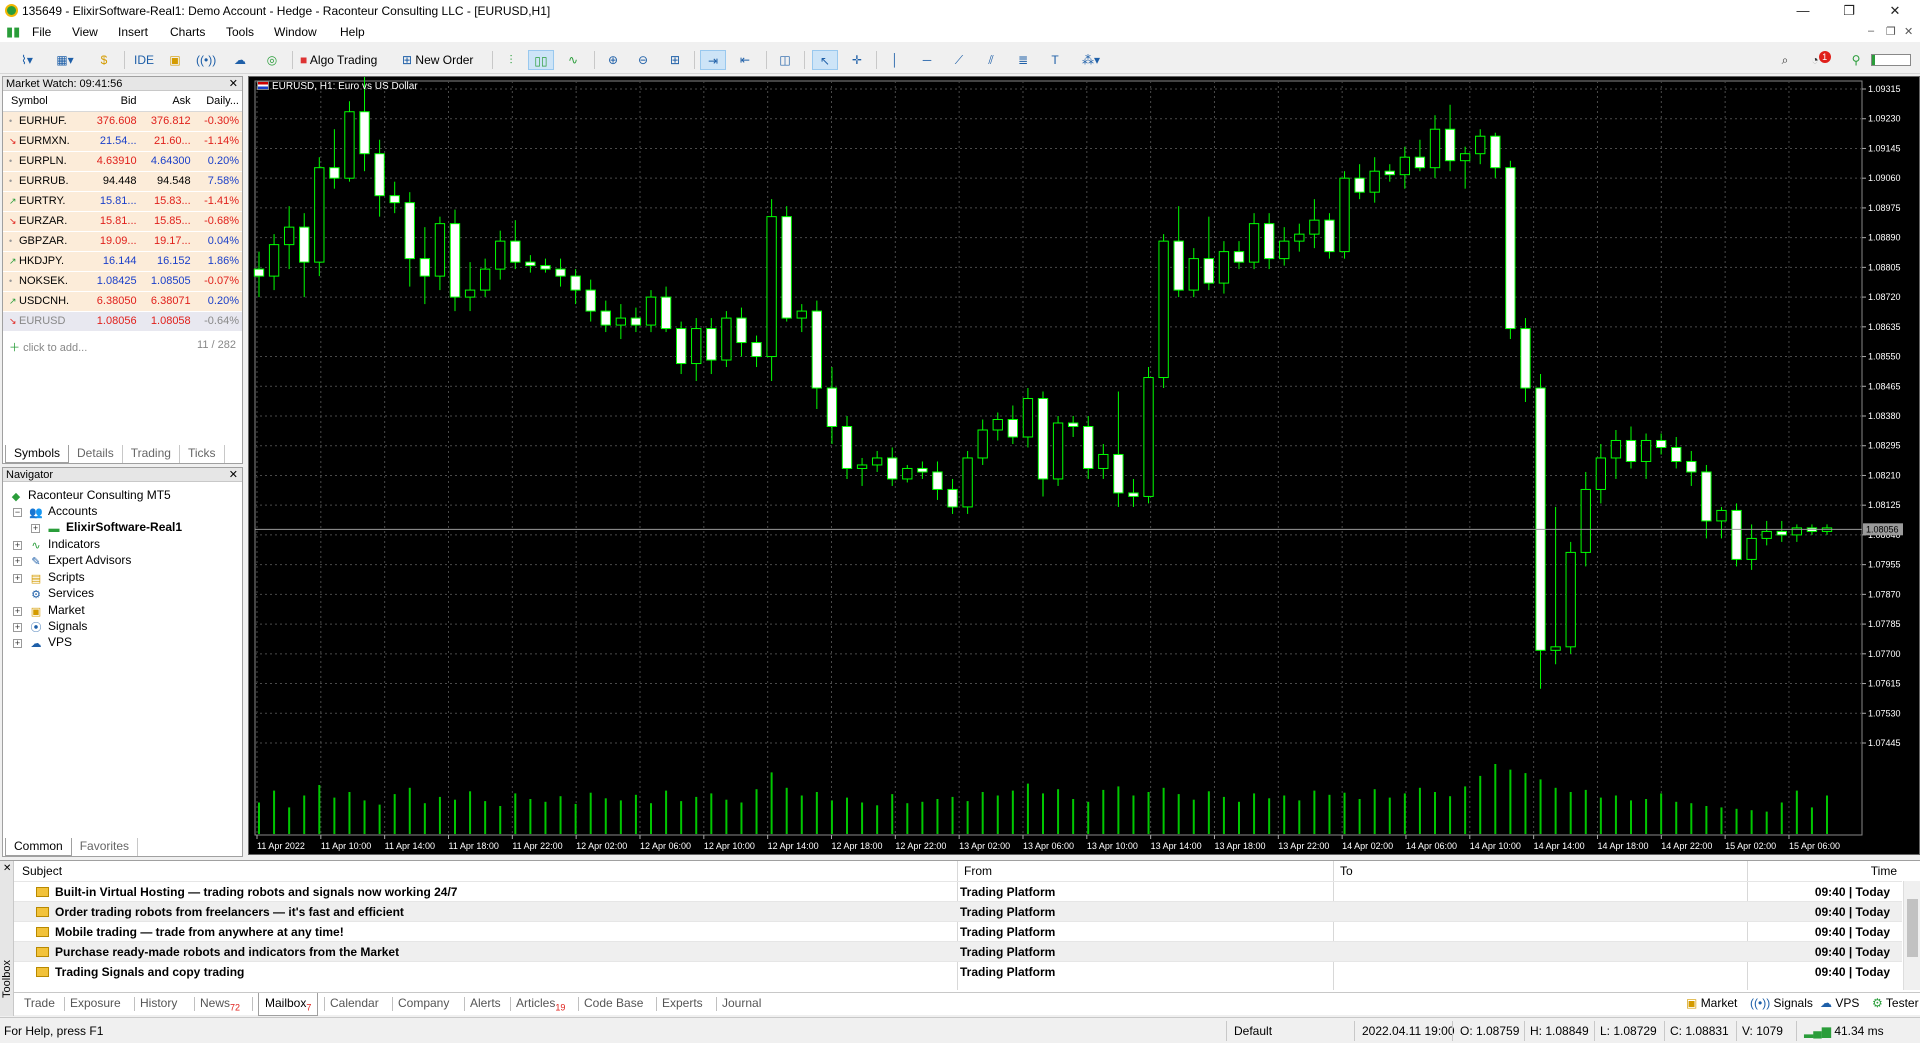  What do you see at coordinates (613, 1003) in the screenshot?
I see `tab-code-base: Code Base` at bounding box center [613, 1003].